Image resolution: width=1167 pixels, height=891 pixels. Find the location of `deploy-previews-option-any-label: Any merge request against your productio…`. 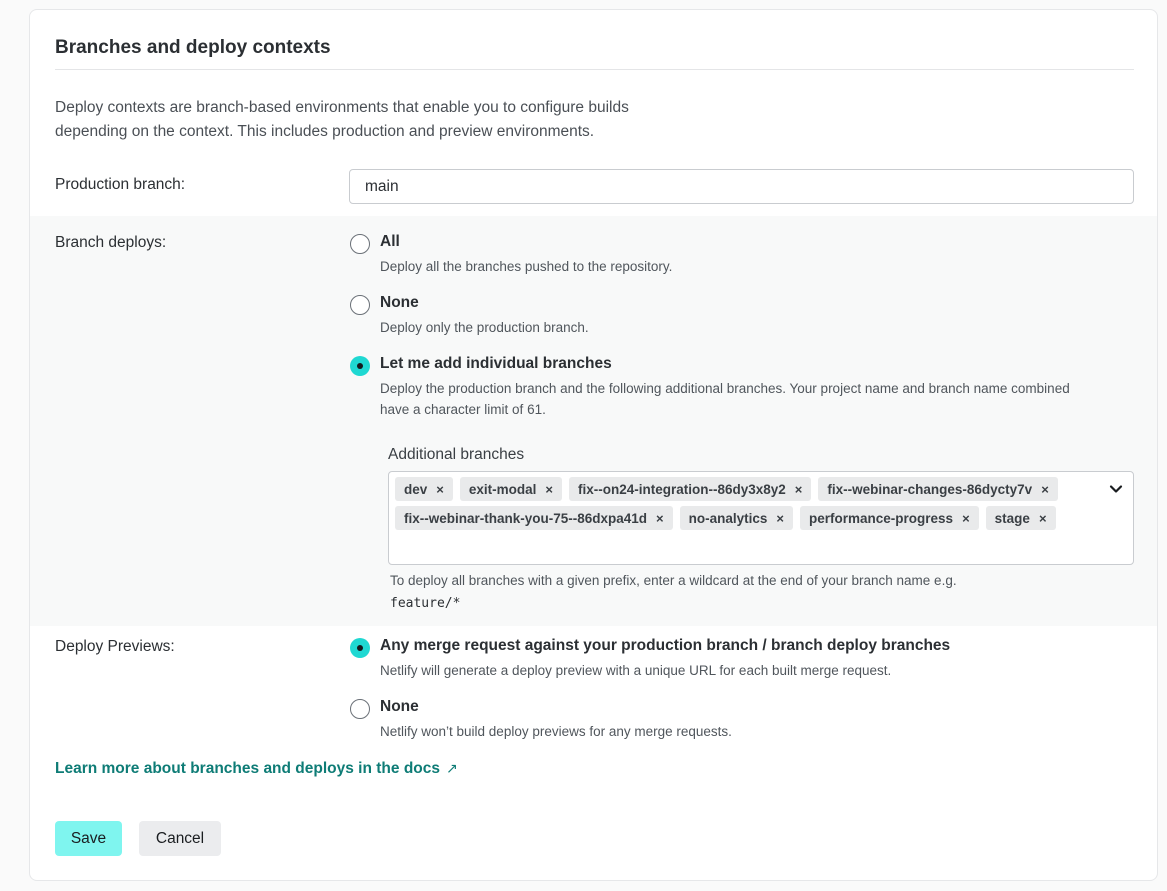

deploy-previews-option-any-label: Any merge request against your productio… is located at coordinates (665, 646).